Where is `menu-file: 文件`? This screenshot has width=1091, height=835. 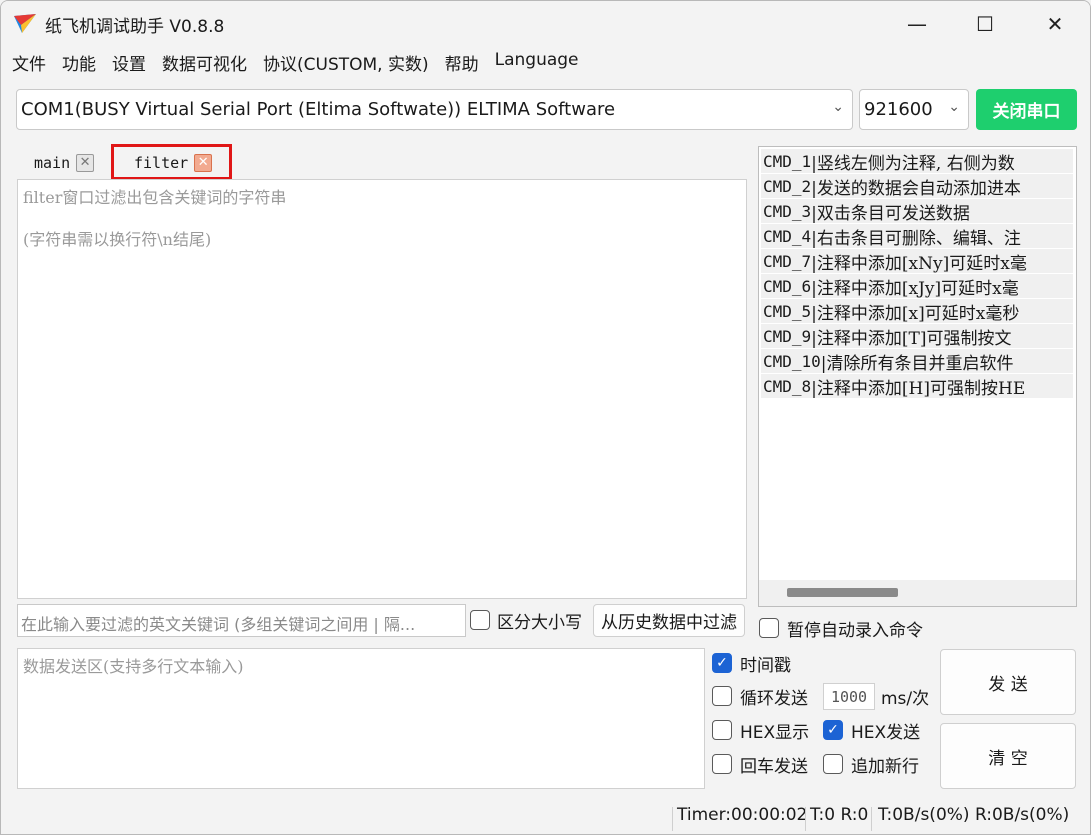
menu-file: 文件 is located at coordinates (29, 62).